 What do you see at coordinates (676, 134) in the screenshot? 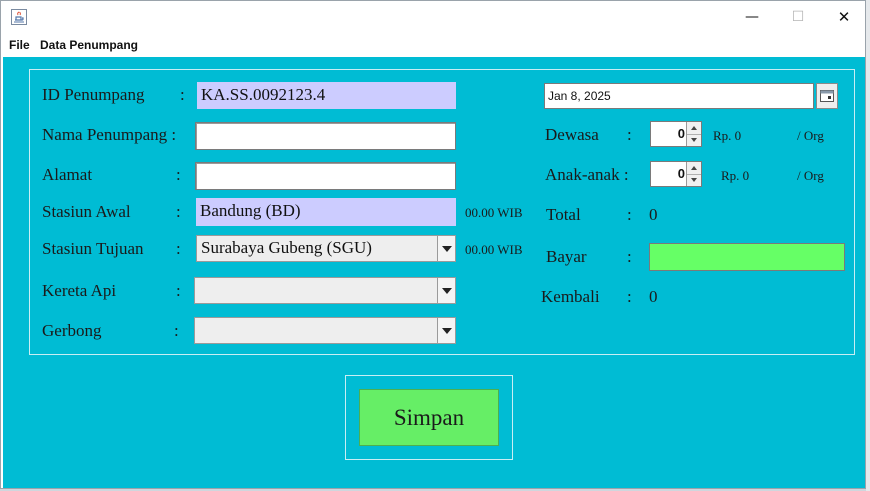
I see `dewasa-spinner: 0` at bounding box center [676, 134].